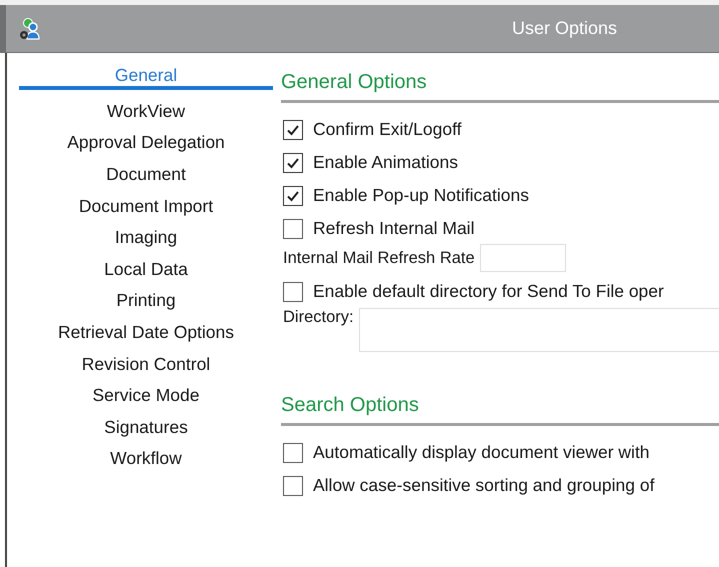 The image size is (719, 567). Describe the element at coordinates (146, 301) in the screenshot. I see `sidebar-item: Printing` at that location.